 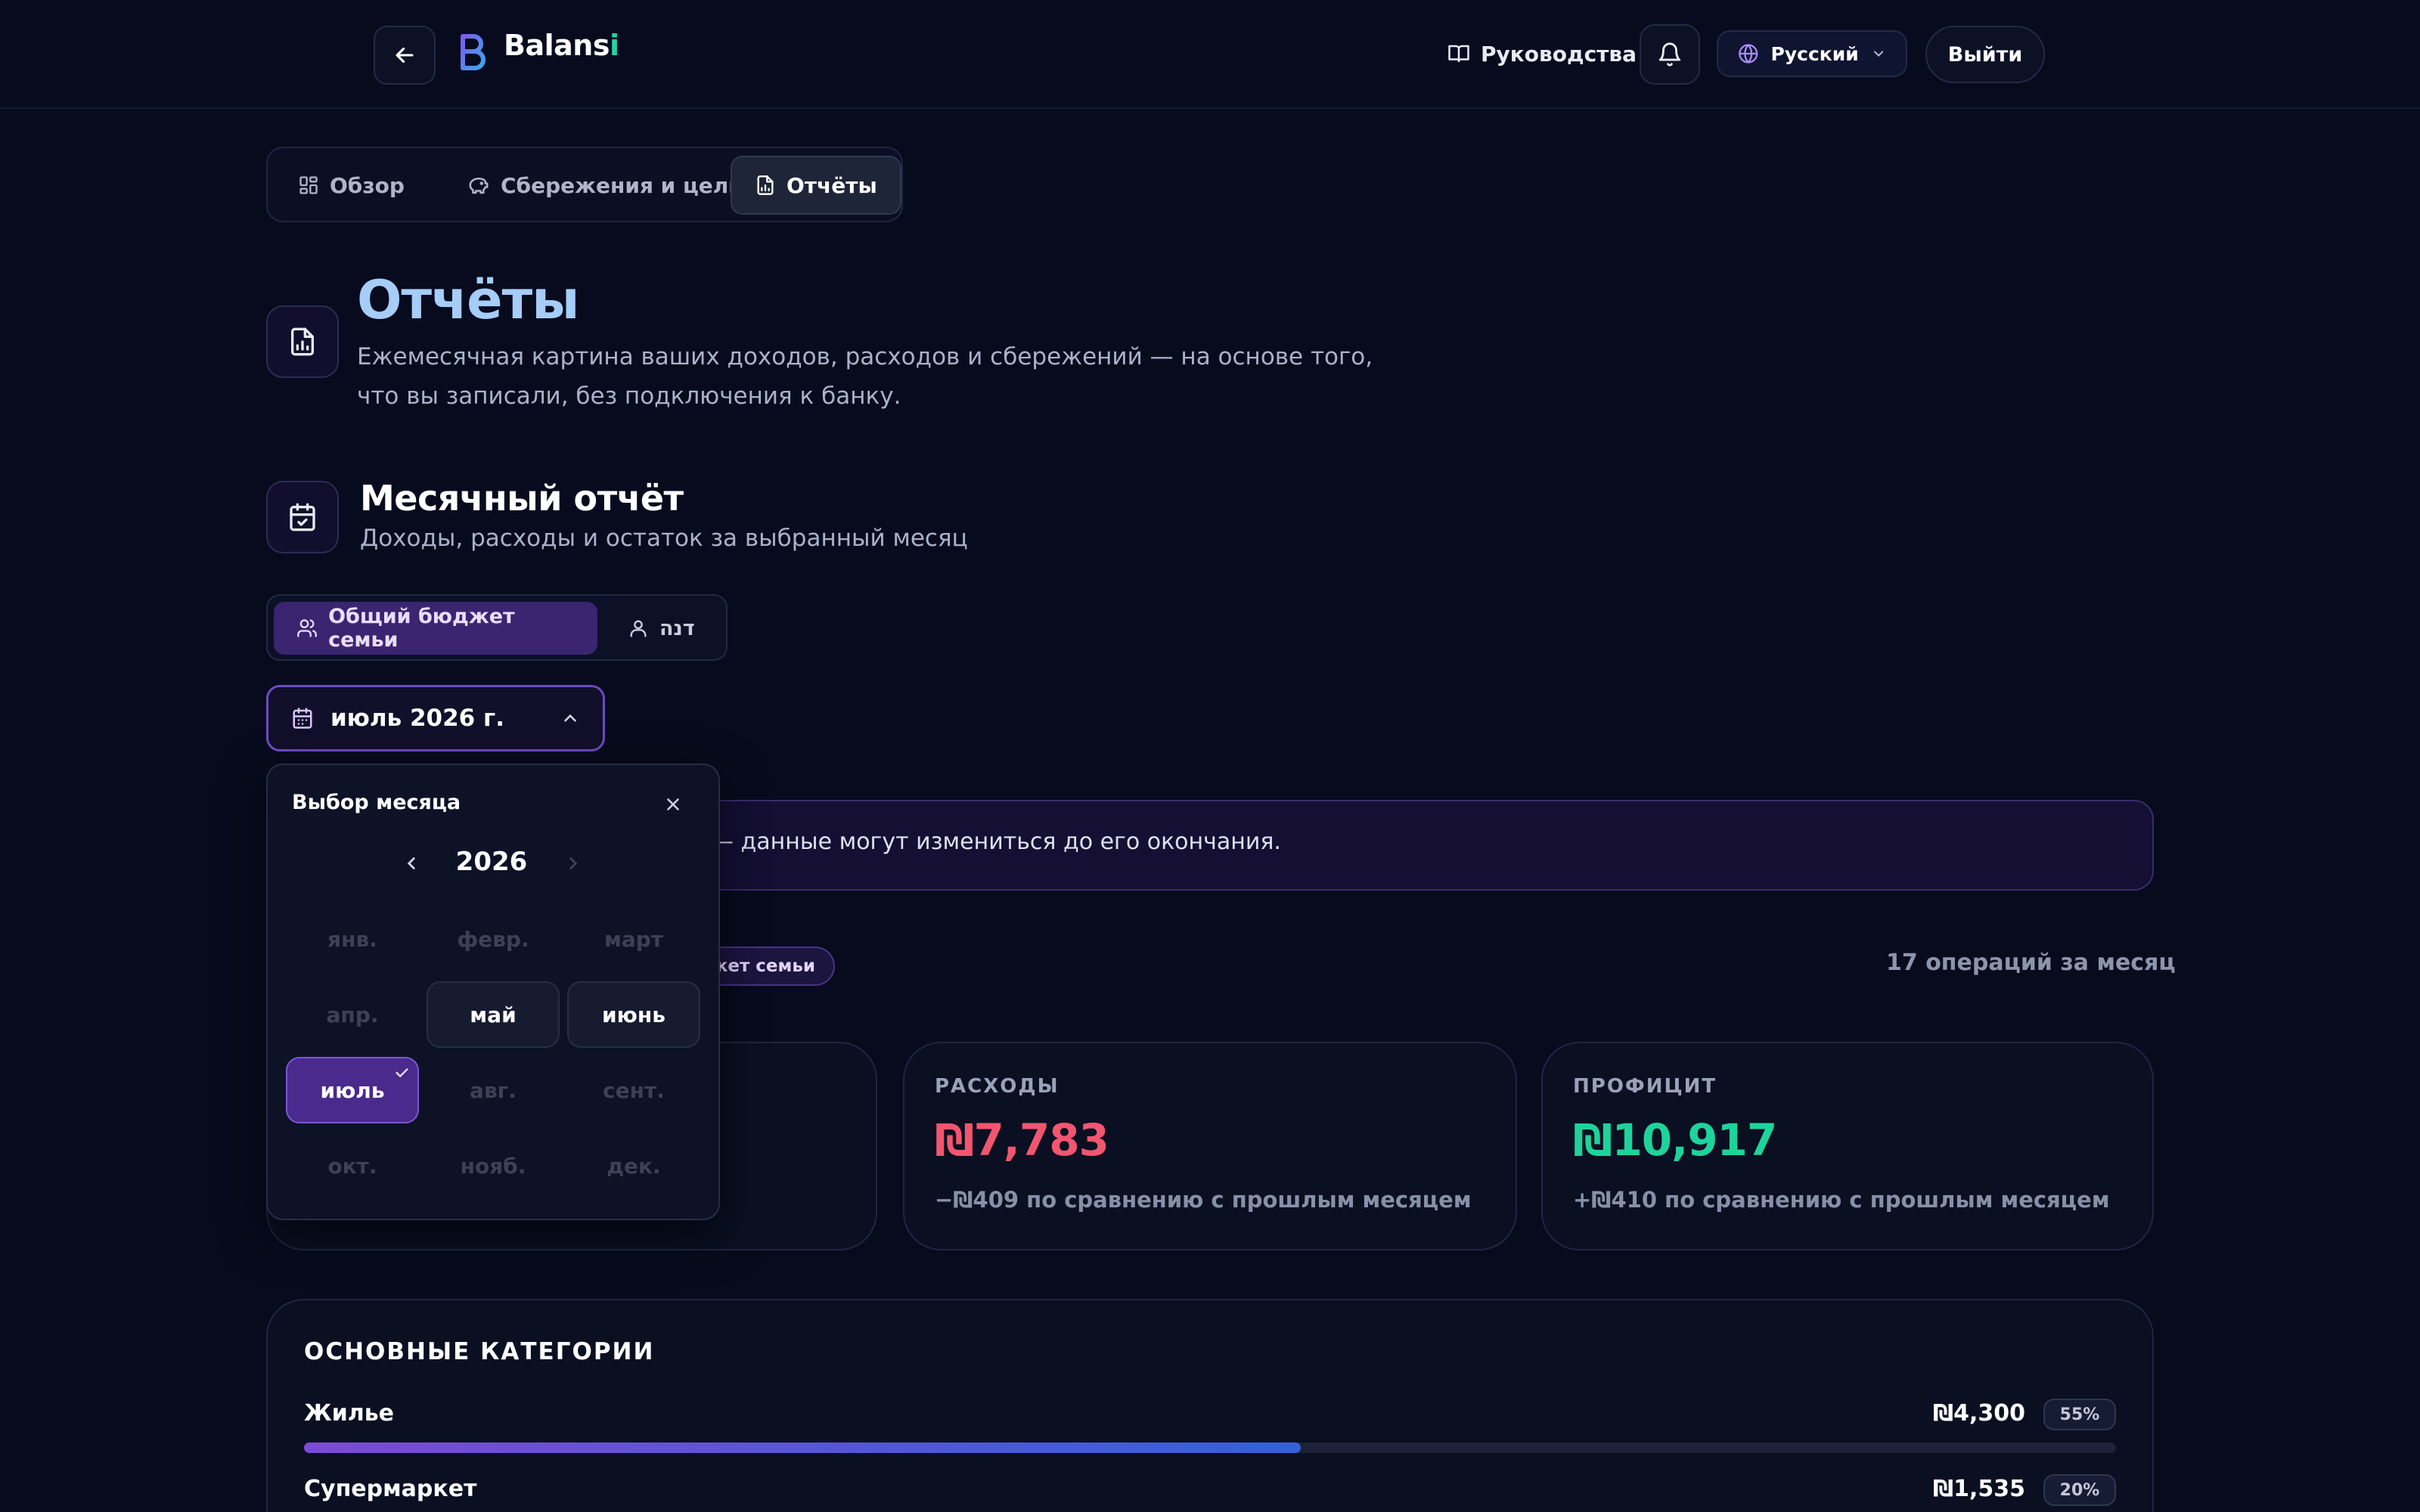 I want to click on page-icon-box, so click(x=302, y=341).